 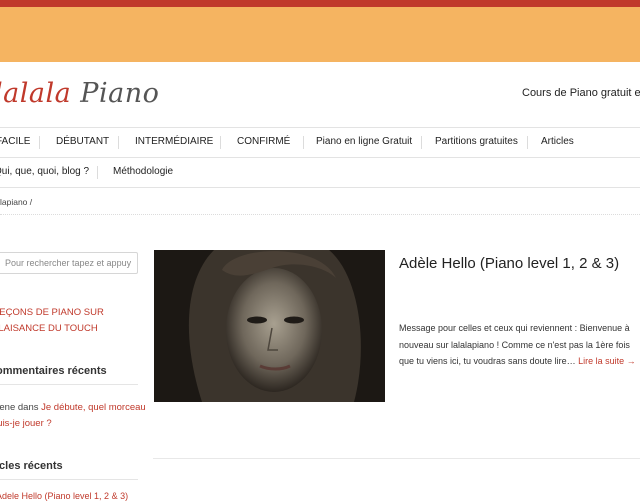 I want to click on logo-text-lalala: lalala, so click(x=36, y=93).